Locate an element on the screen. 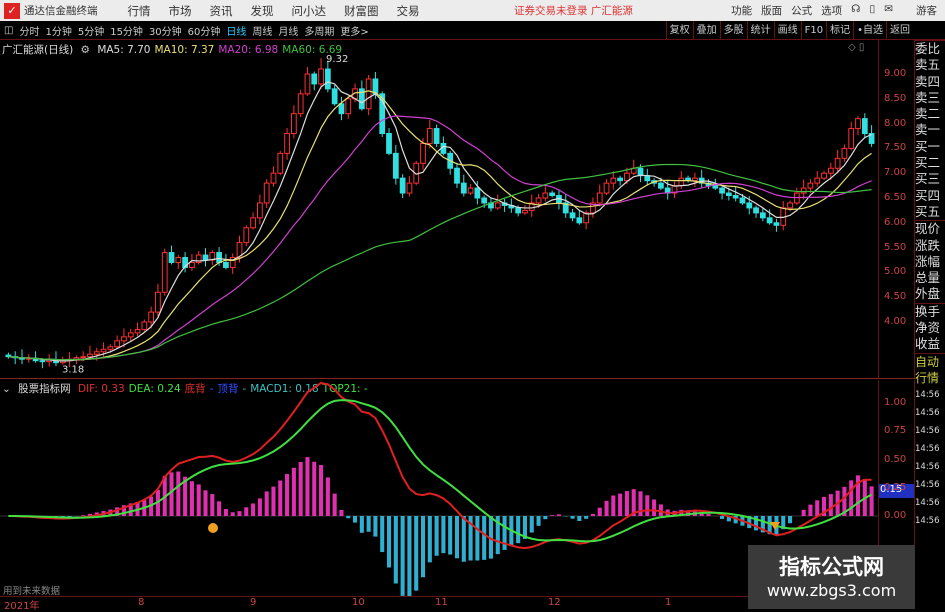 The height and width of the screenshot is (612, 945). toolbar-button: •自选 is located at coordinates (869, 30).